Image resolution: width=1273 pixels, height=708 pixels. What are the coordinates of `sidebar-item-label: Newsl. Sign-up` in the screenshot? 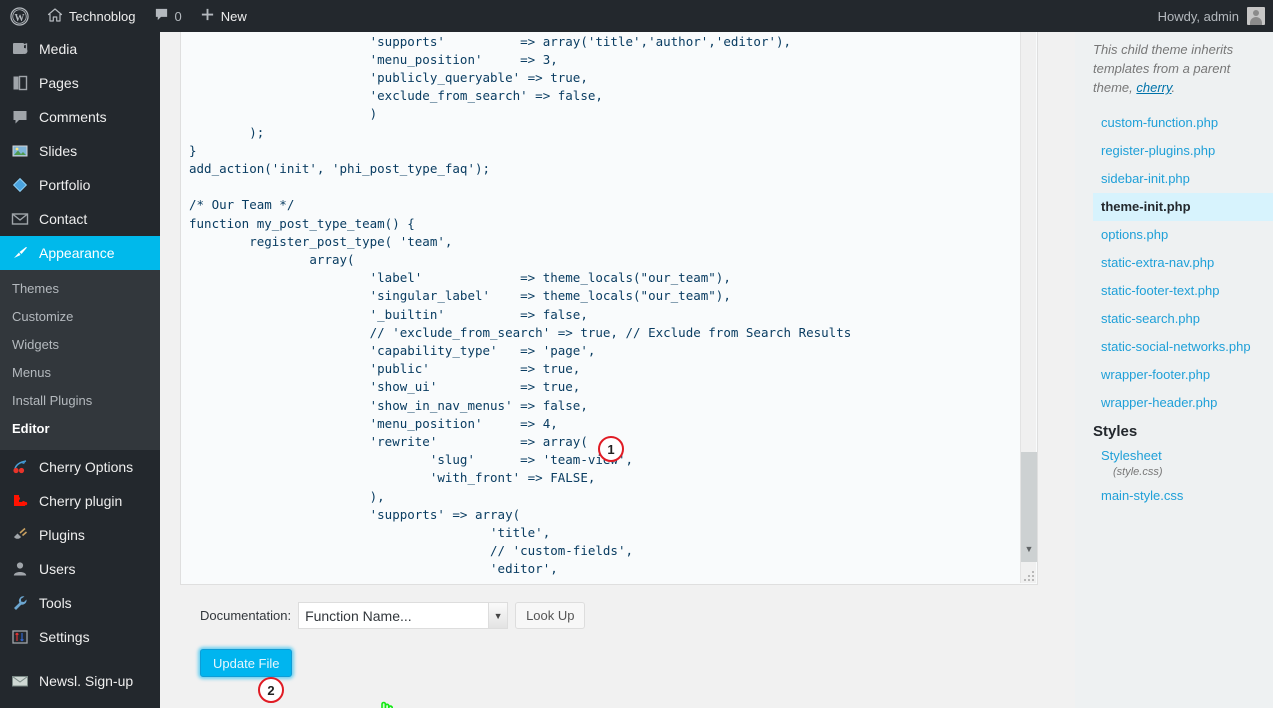 It's located at (86, 681).